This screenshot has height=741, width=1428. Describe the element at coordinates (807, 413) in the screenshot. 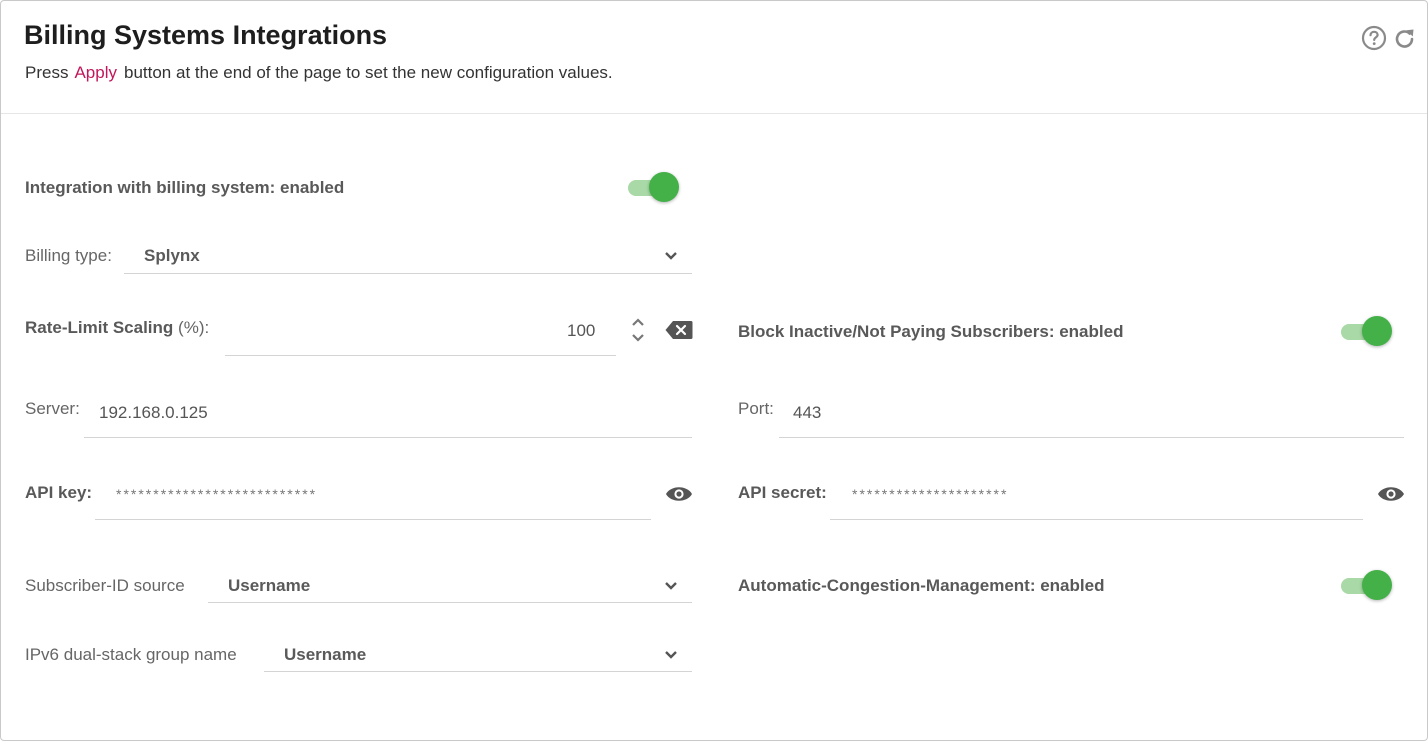

I see `port-input: 443` at that location.